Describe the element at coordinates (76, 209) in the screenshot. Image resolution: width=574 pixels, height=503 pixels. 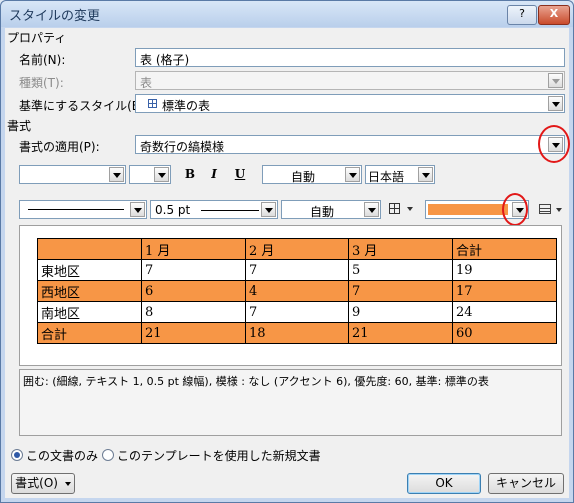
I see `line-sample` at that location.